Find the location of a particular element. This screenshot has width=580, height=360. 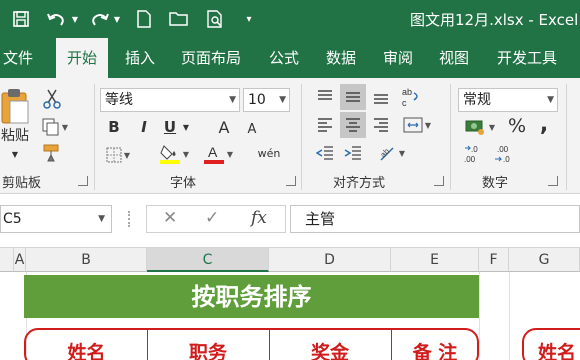

underline-button: U is located at coordinates (170, 127).